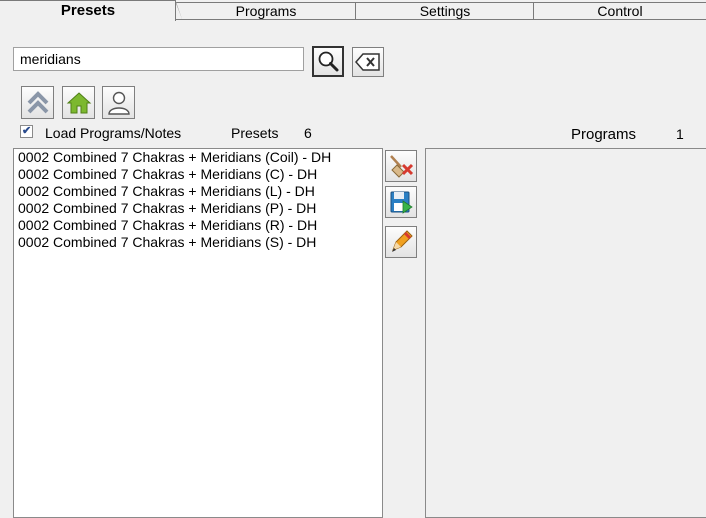 This screenshot has height=518, width=706. I want to click on delete-preset-button, so click(401, 166).